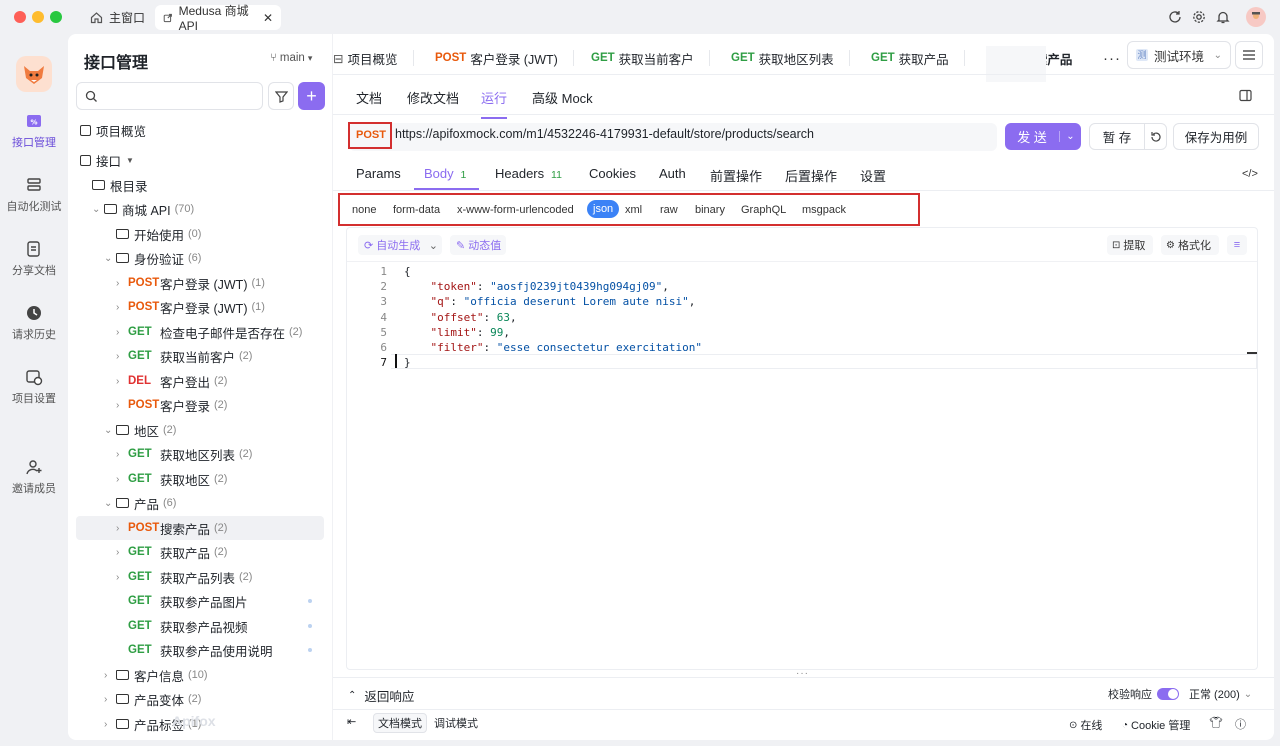 This screenshot has width=1280, height=746. What do you see at coordinates (200, 601) in the screenshot?
I see `tree-endpoint: GET 获取参产品图片` at bounding box center [200, 601].